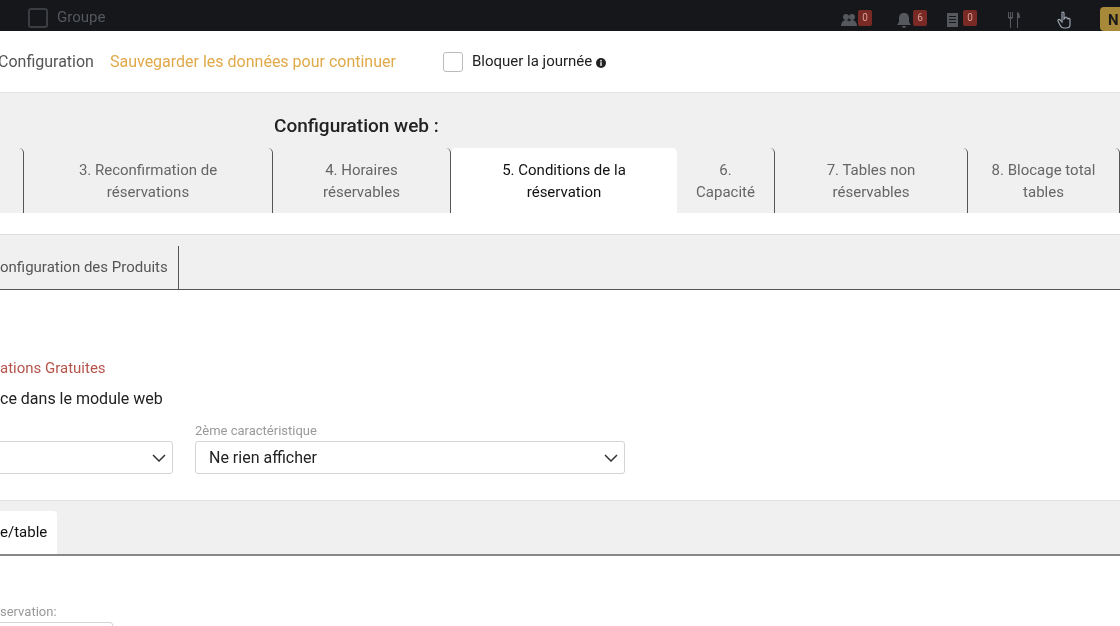 This screenshot has height=626, width=1120. What do you see at coordinates (362, 180) in the screenshot?
I see `tab: 4. Horaires réservables` at bounding box center [362, 180].